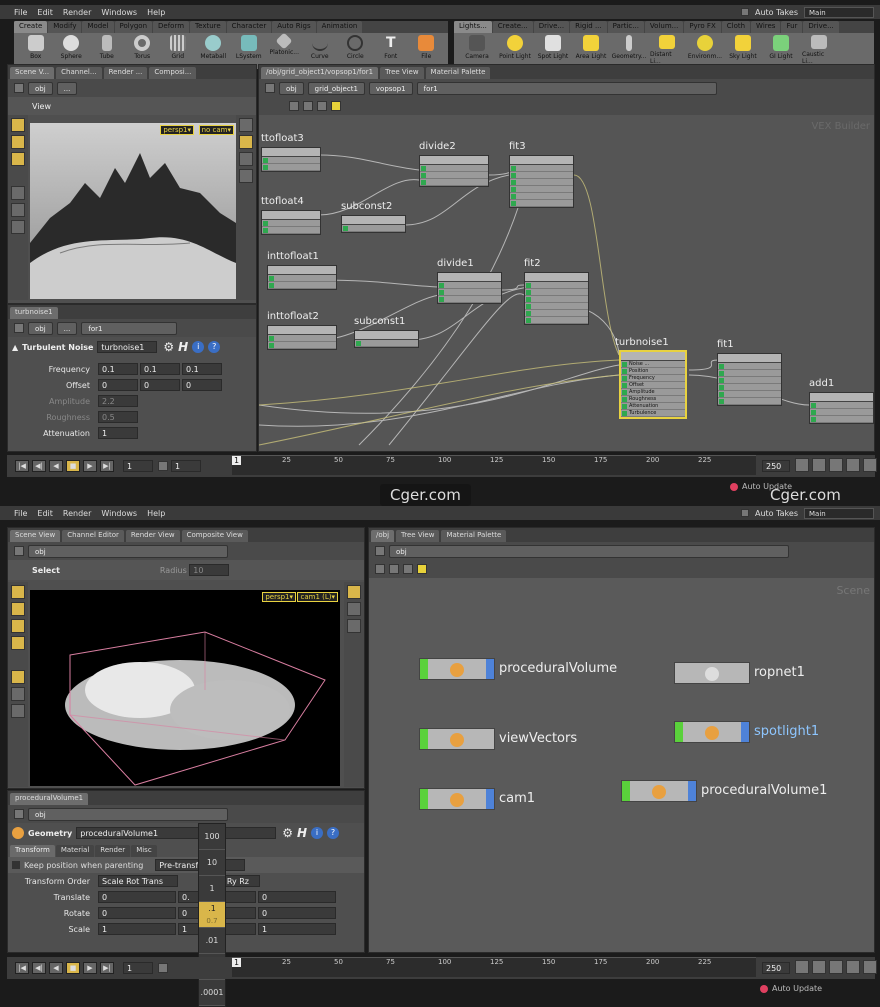  Describe the element at coordinates (212, 993) in the screenshot. I see `ladder-item: .0001` at that location.